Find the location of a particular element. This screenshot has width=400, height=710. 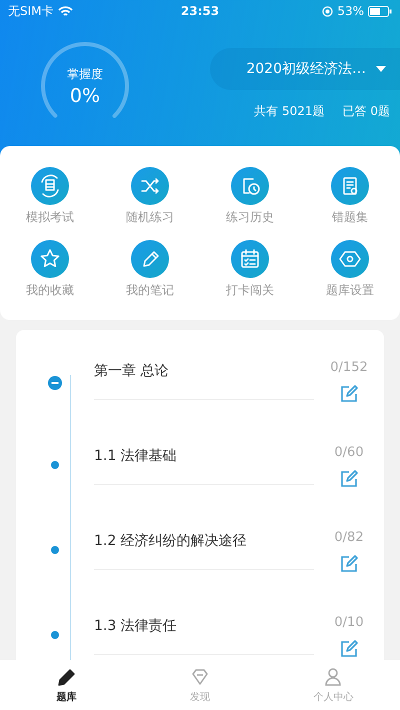

shortcut-button: 错题集 is located at coordinates (350, 196).